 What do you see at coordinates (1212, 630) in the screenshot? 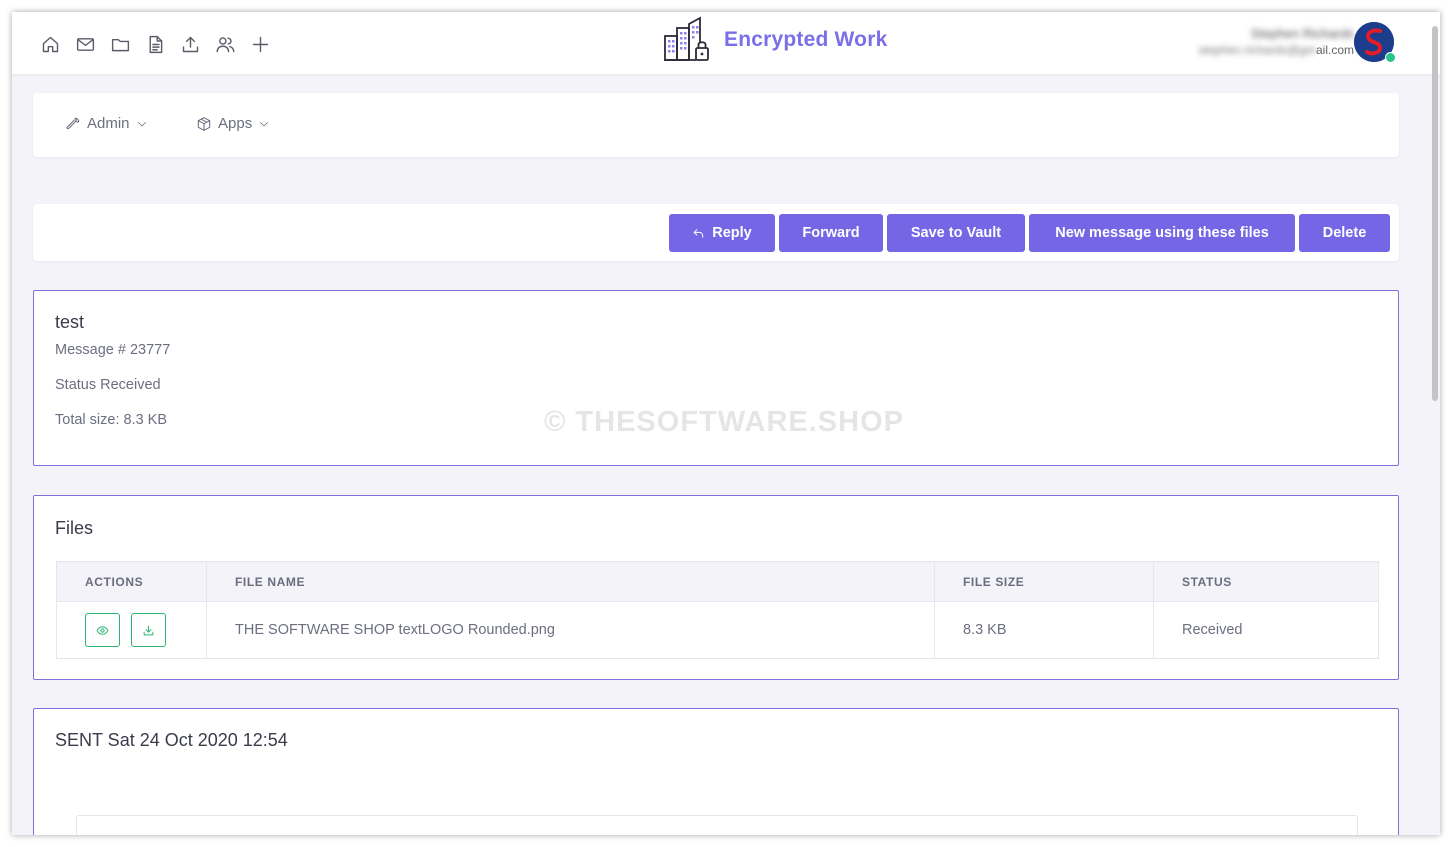
I see `file-status-cell: Received` at bounding box center [1212, 630].